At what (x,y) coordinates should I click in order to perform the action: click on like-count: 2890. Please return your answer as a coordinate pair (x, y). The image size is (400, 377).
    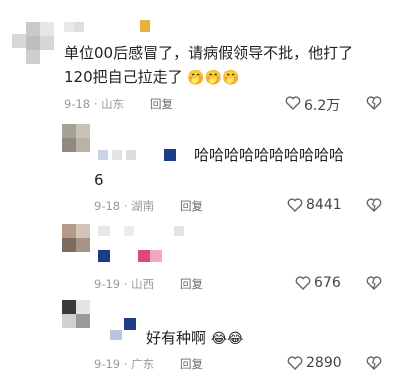
    Looking at the image, I should click on (324, 363).